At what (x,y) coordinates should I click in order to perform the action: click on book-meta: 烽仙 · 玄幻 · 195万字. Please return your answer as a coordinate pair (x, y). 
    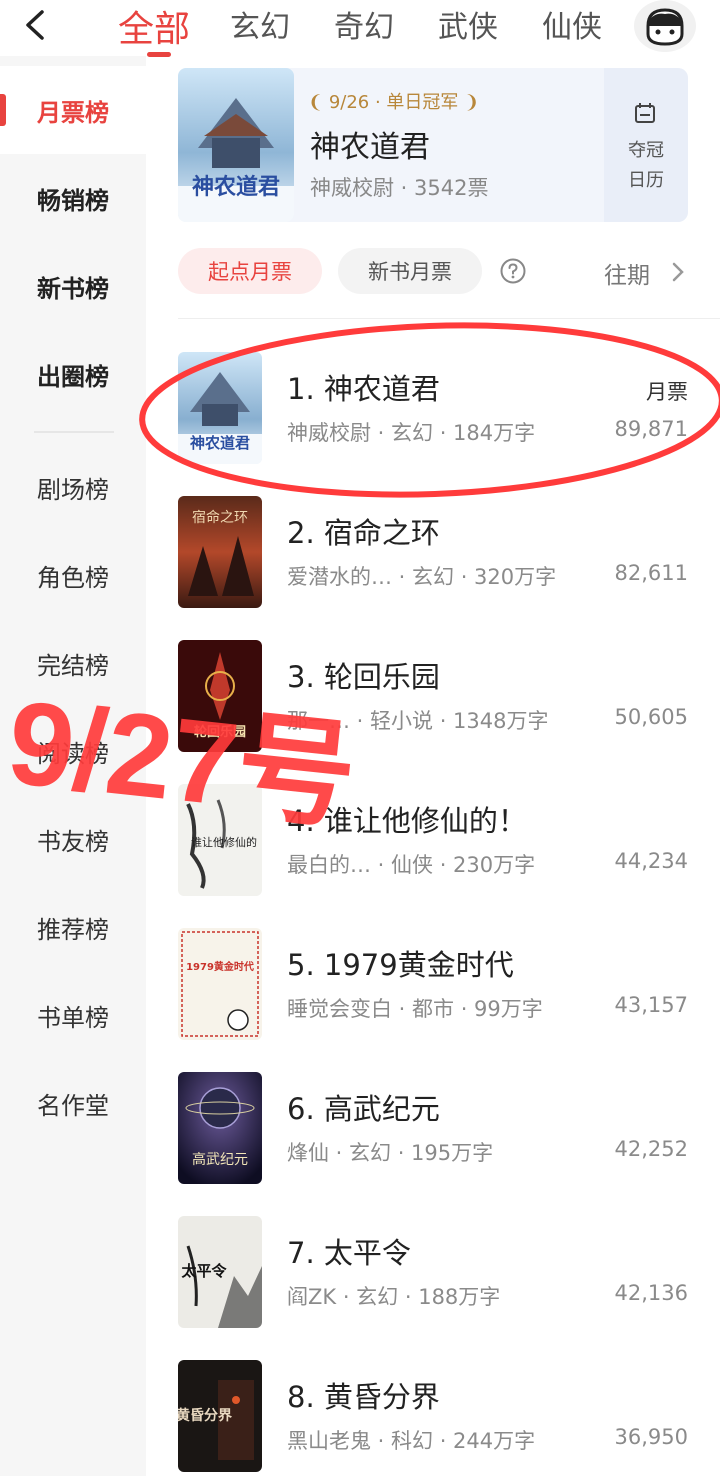
    Looking at the image, I should click on (390, 1153).